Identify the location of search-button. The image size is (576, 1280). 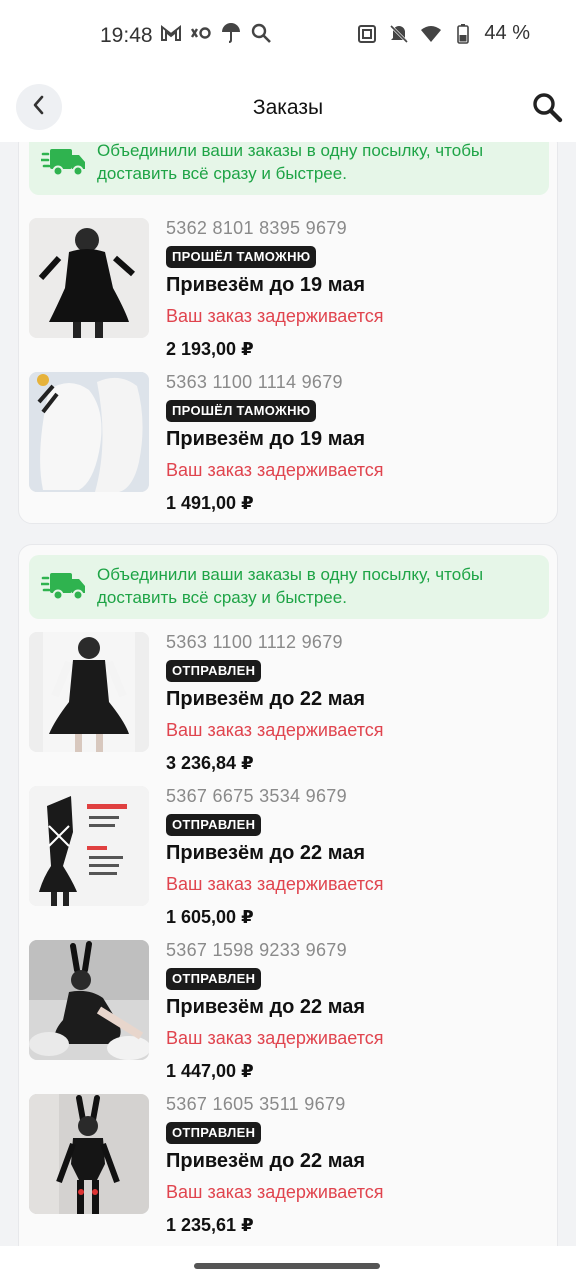
(547, 107).